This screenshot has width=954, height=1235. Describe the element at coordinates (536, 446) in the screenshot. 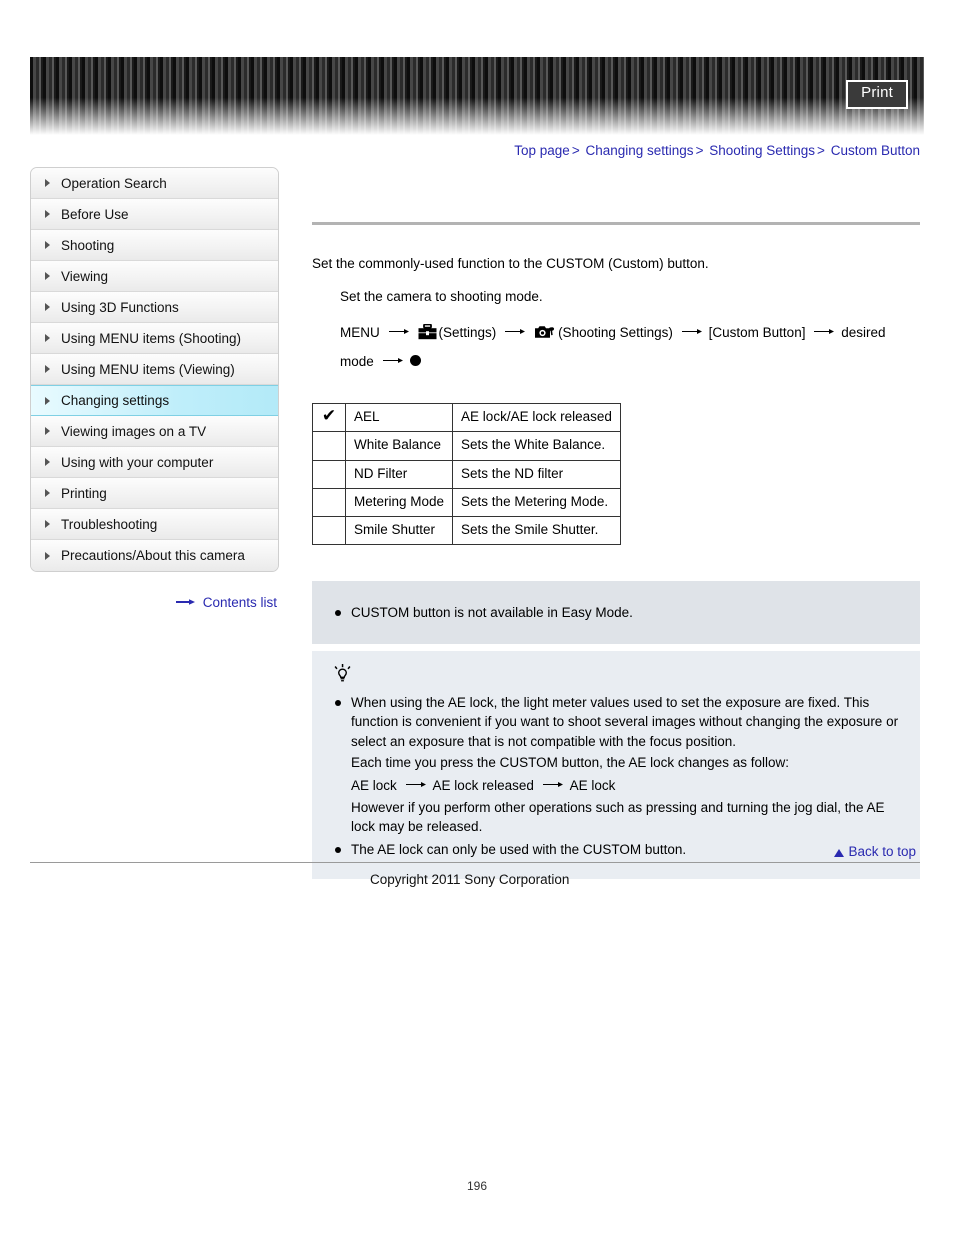

I see `option-description-cell: Sets the White Balance.` at that location.